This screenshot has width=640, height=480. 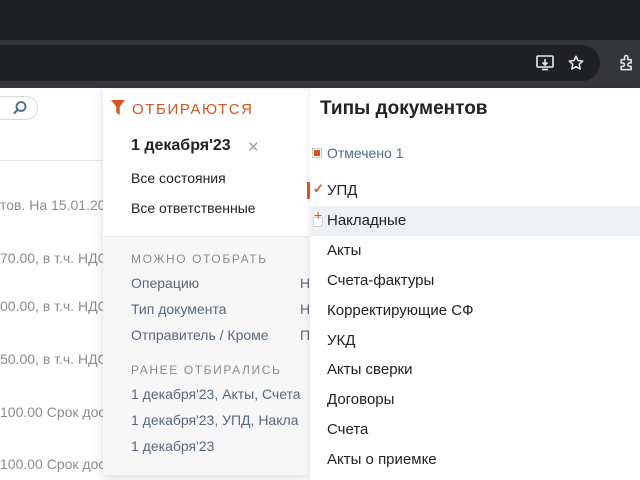 I want to click on search-field, so click(x=19, y=108).